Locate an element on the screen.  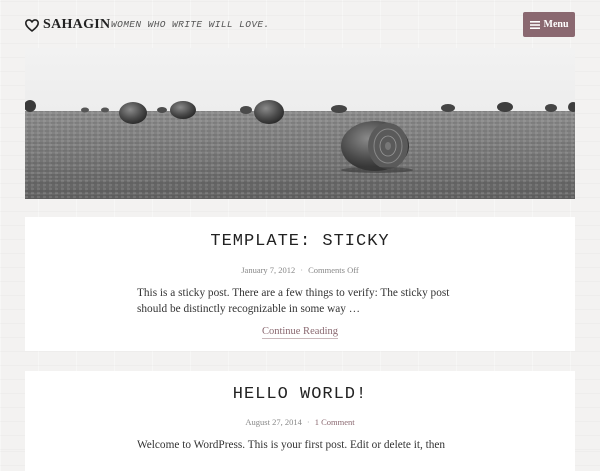
post-meta: August 27, 2014 · 1 Comment is located at coordinates (300, 422).